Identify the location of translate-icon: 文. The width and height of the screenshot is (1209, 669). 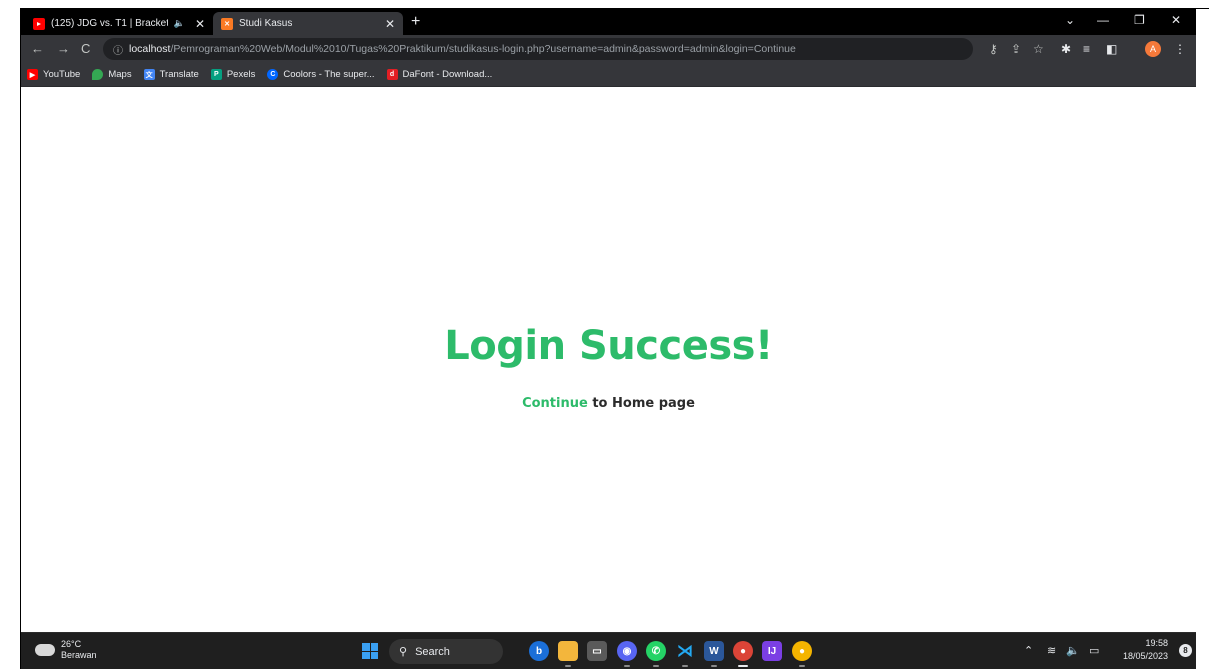
(149, 74).